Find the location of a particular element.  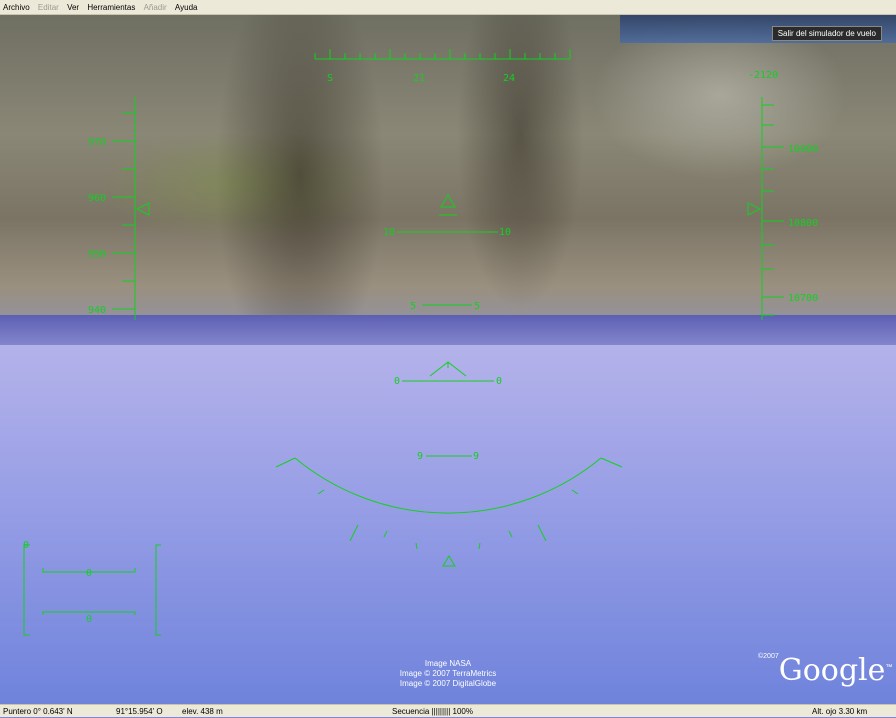

menu-ayuda: Ayuda is located at coordinates (186, 7).